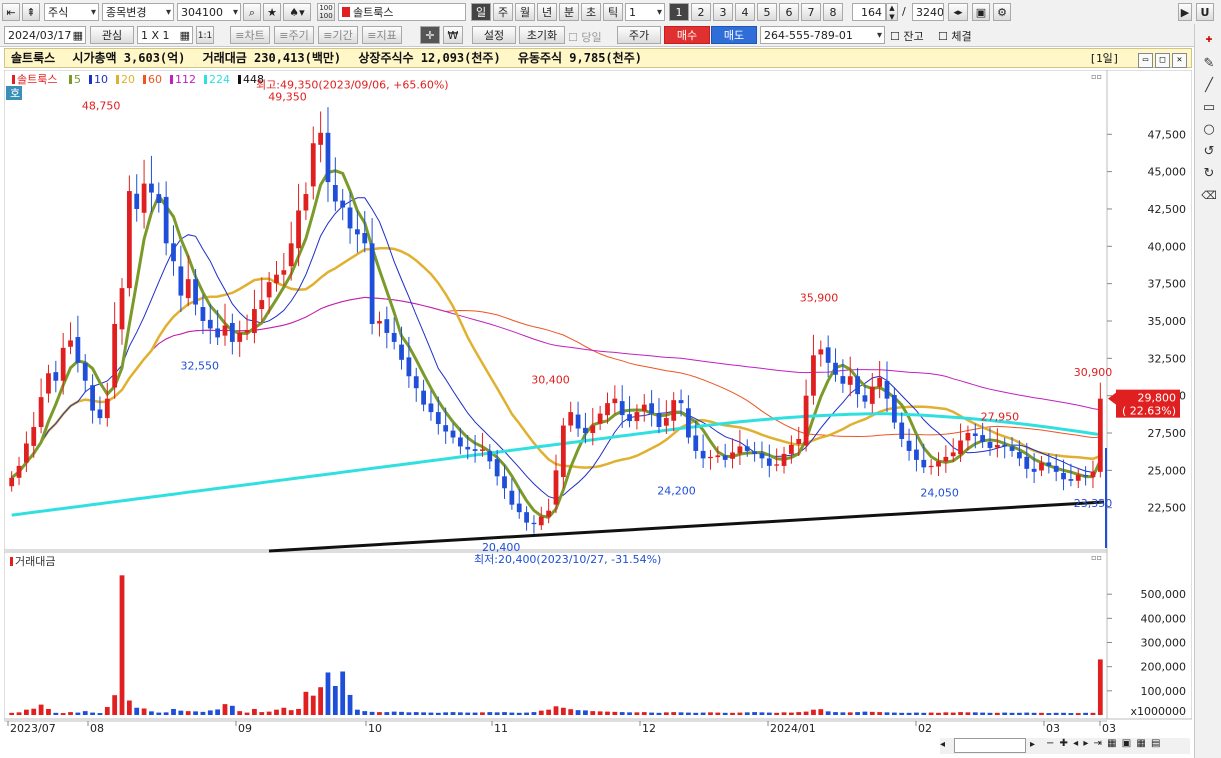 This screenshot has height=758, width=1221. I want to click on gear-icon: ⚙, so click(1002, 12).